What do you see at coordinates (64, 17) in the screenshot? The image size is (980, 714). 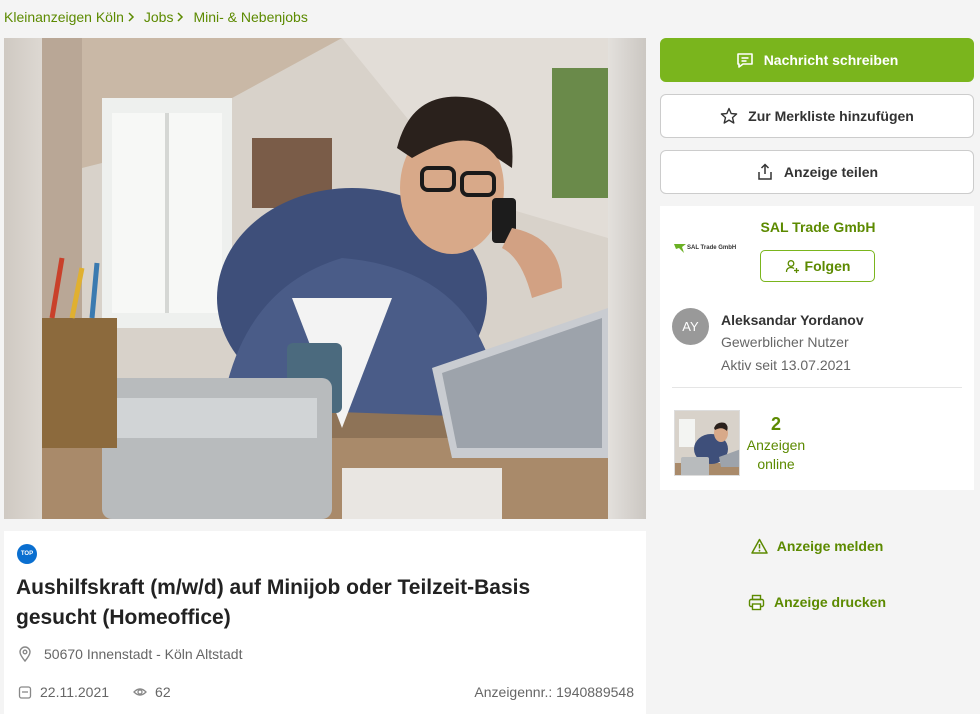 I see `breadcrumb-item-city: Kleinanzeigen Köln` at bounding box center [64, 17].